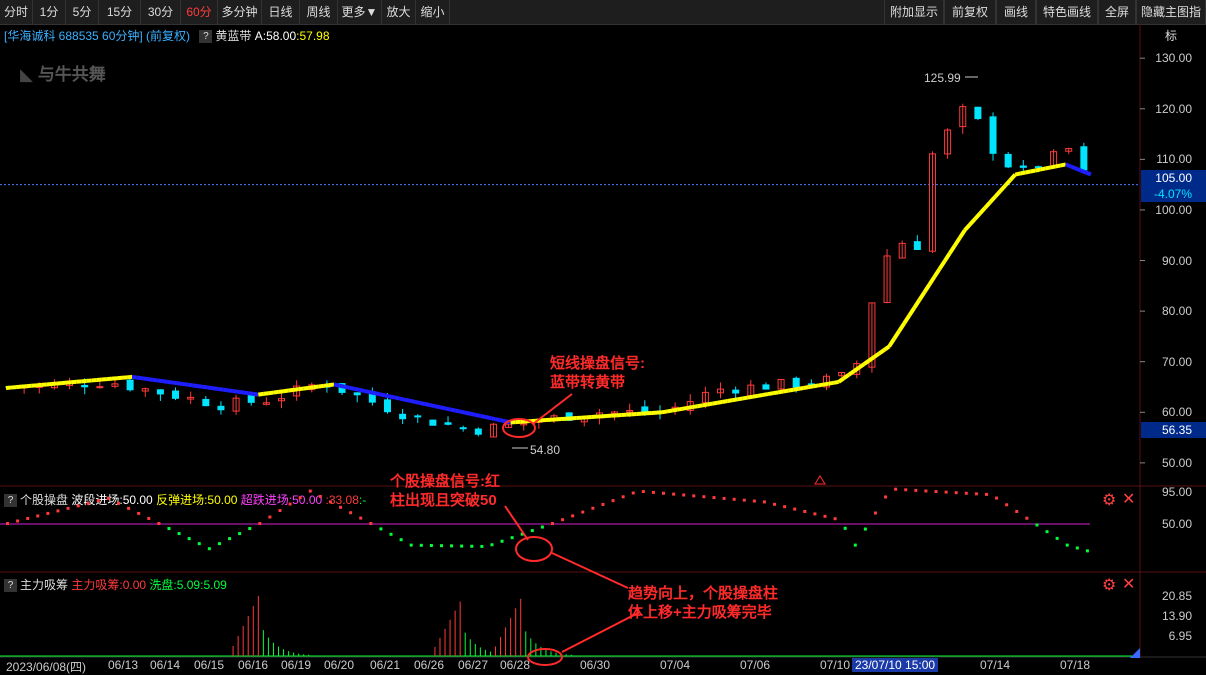 This screenshot has width=1206, height=675. What do you see at coordinates (445, 481) in the screenshot?
I see `annotation-line: 个股操盘信号:红` at bounding box center [445, 481].